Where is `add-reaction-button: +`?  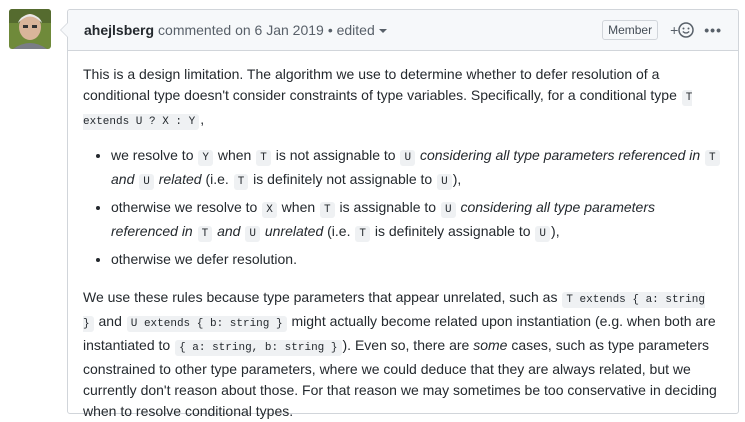 add-reaction-button: + is located at coordinates (682, 30).